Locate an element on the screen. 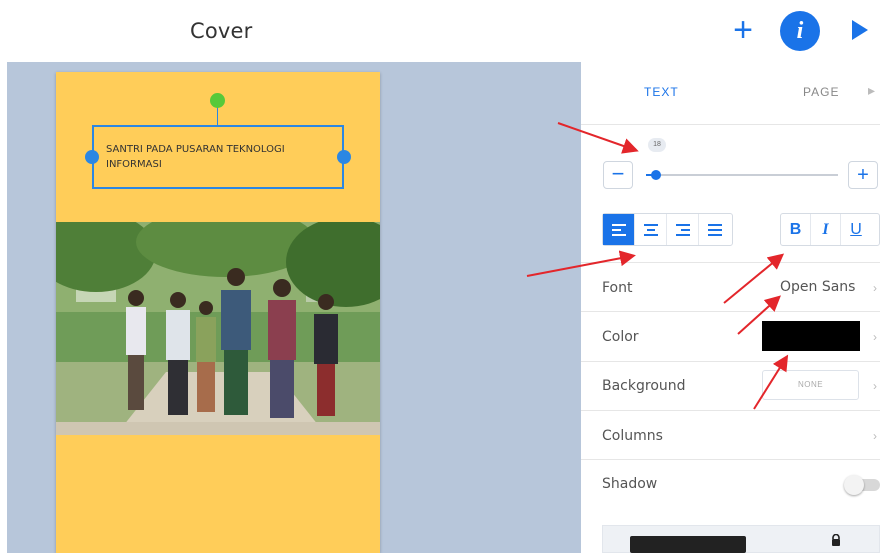  resize-handle-left is located at coordinates (92, 157).